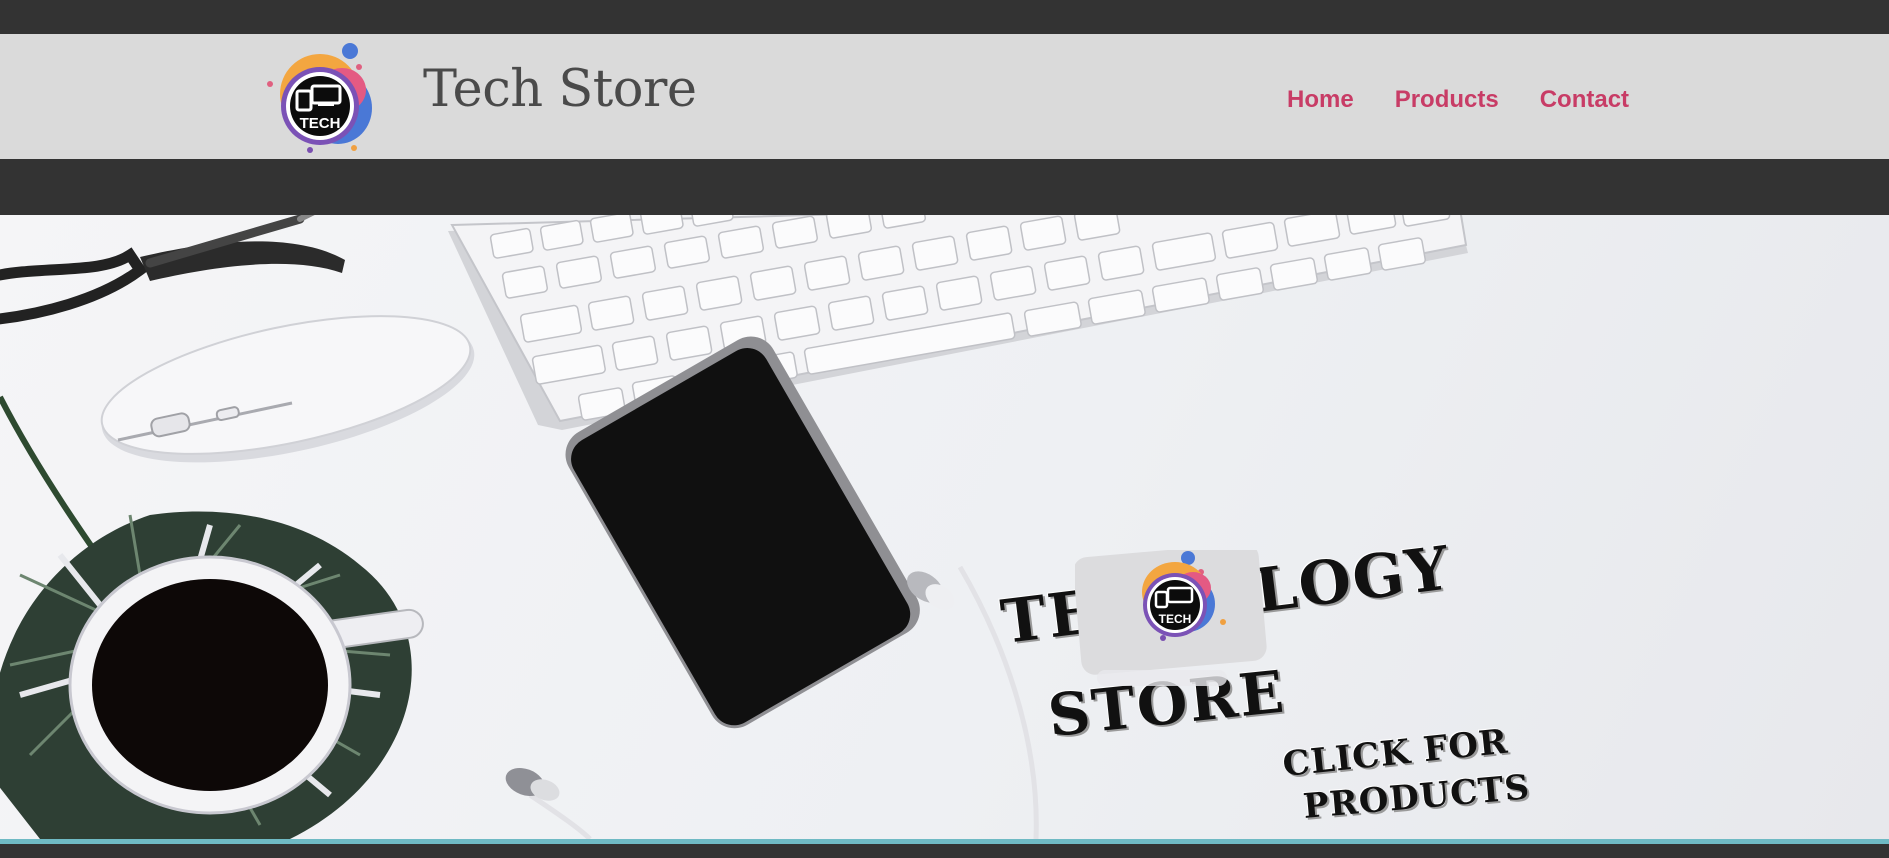  Describe the element at coordinates (944, 187) in the screenshot. I see `header-separator-band` at that location.